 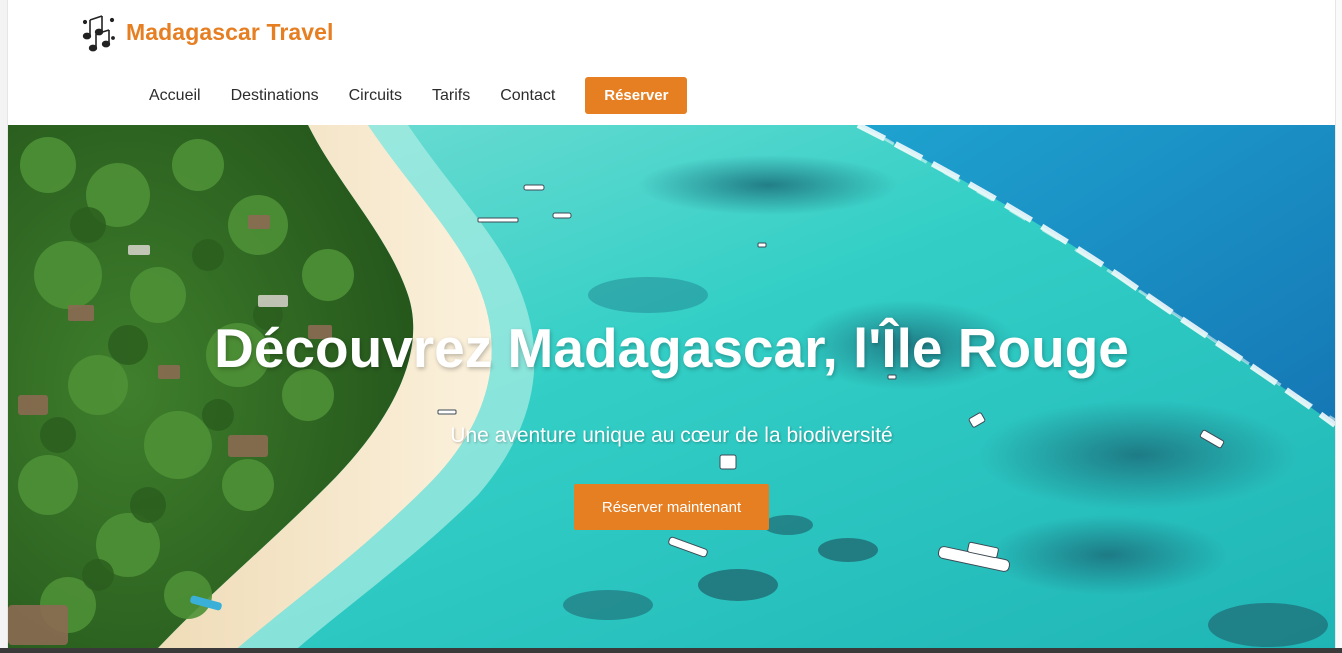 What do you see at coordinates (98, 33) in the screenshot?
I see `music-notes-icon` at bounding box center [98, 33].